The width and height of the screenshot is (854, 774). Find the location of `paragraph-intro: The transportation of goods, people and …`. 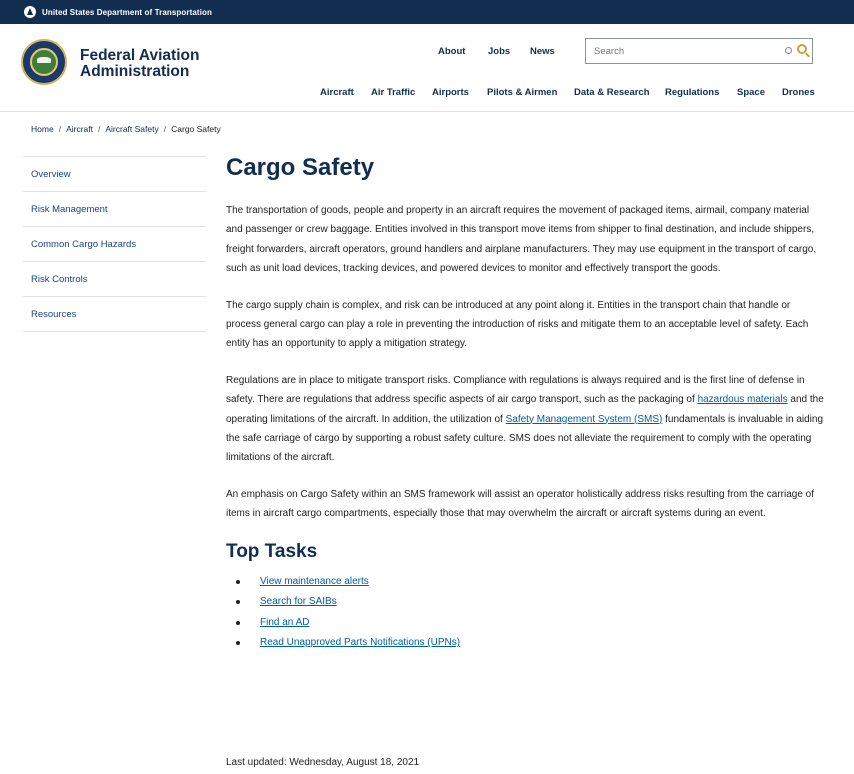

paragraph-intro: The transportation of goods, people and … is located at coordinates (521, 240).